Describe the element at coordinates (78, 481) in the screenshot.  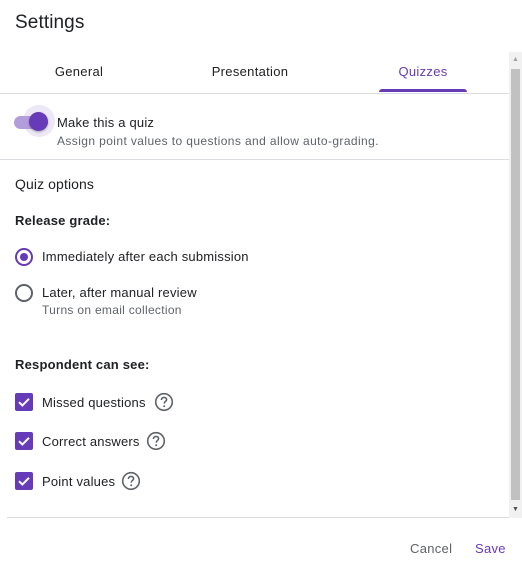
I see `point-values-label: Point values` at that location.